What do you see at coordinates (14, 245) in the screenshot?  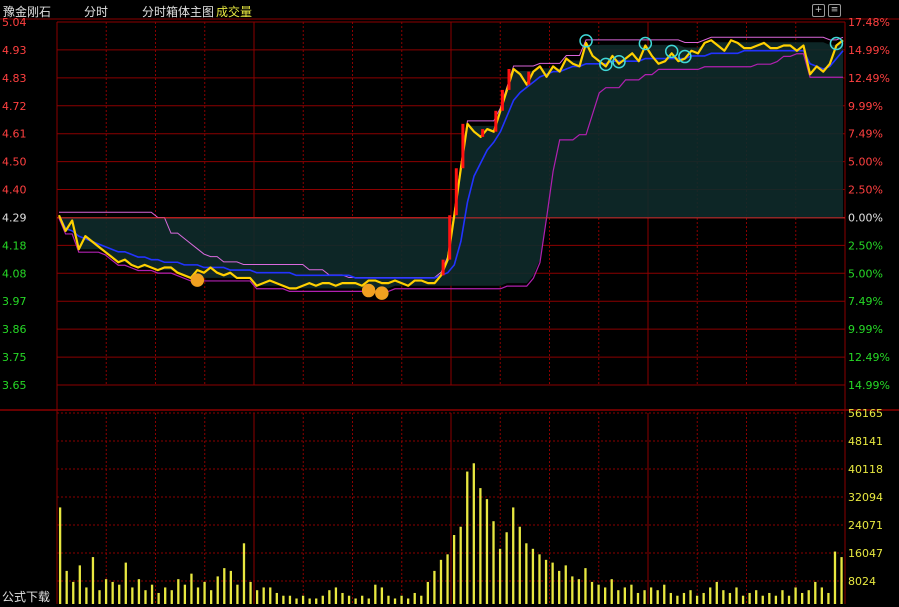 I see `price-tick-label: 4.18` at bounding box center [14, 245].